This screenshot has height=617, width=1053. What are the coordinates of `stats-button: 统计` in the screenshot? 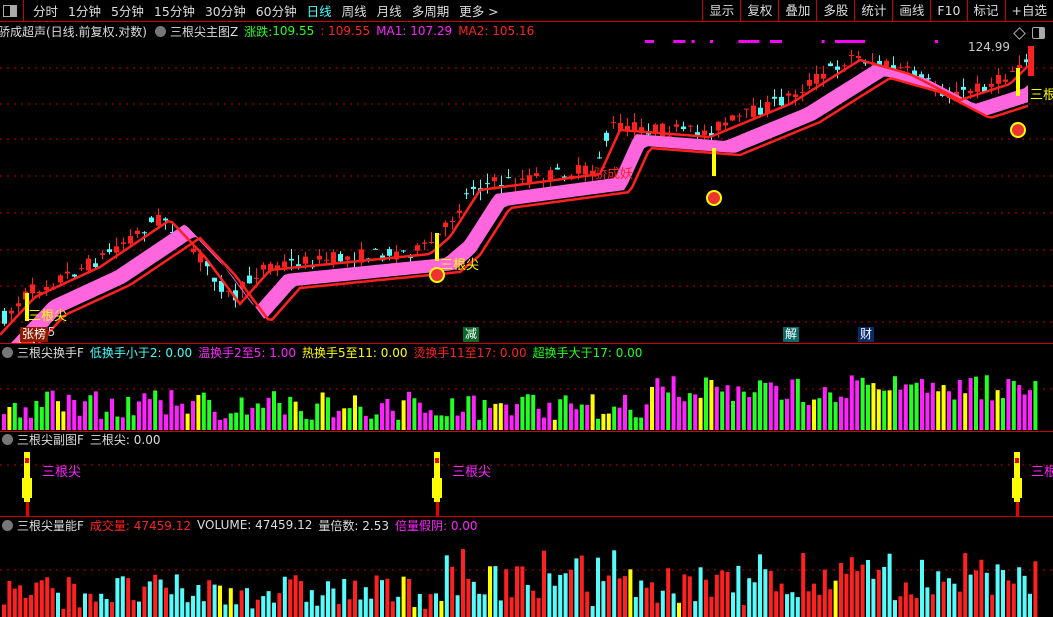 It's located at (873, 11).